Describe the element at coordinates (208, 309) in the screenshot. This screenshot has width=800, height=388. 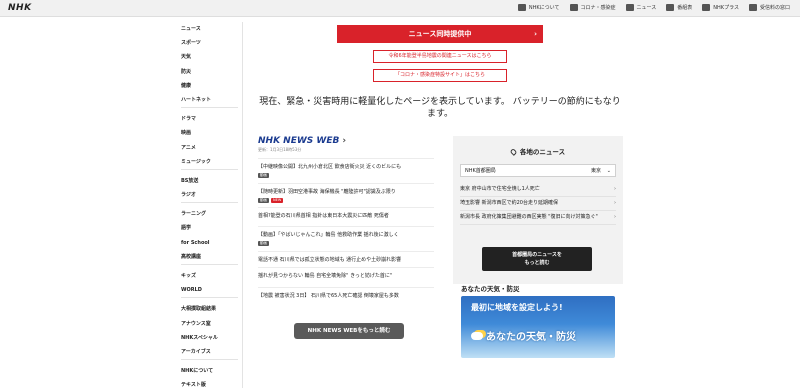
I see `sidebar-item-sumo: 大相撲取組結果` at that location.